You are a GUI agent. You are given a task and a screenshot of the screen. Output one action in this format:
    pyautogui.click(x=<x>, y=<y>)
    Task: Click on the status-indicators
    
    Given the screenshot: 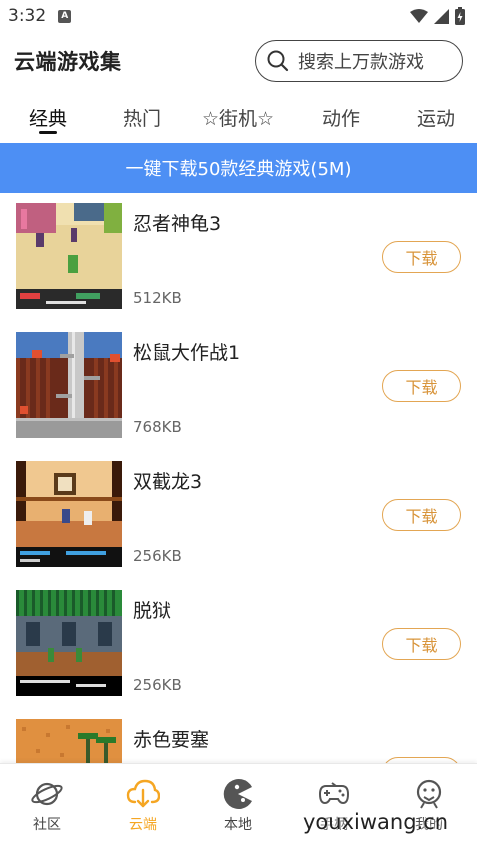 What is the action you would take?
    pyautogui.click(x=437, y=16)
    